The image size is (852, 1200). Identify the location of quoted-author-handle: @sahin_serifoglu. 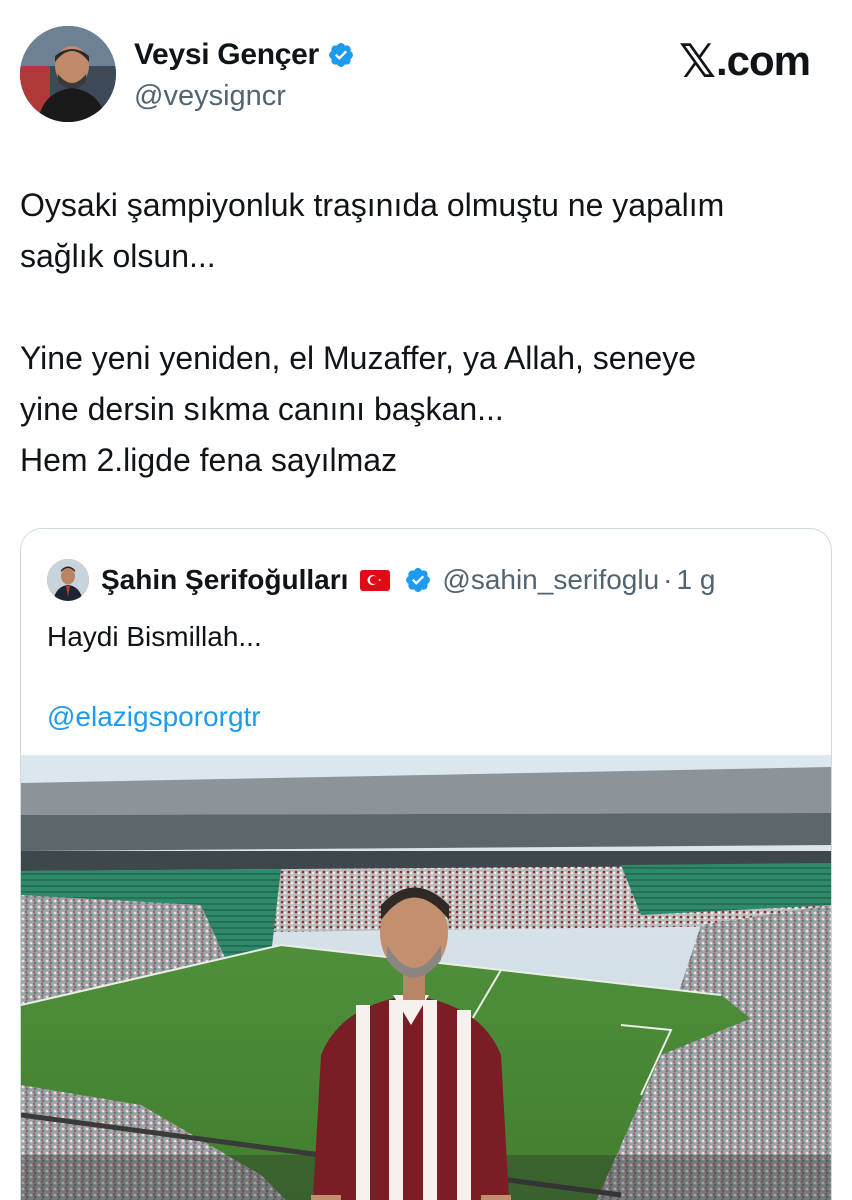
(550, 580).